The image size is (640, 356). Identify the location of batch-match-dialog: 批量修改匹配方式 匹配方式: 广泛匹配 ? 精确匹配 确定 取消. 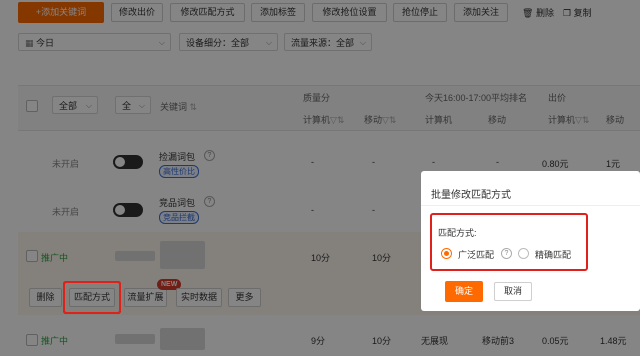
(530, 241).